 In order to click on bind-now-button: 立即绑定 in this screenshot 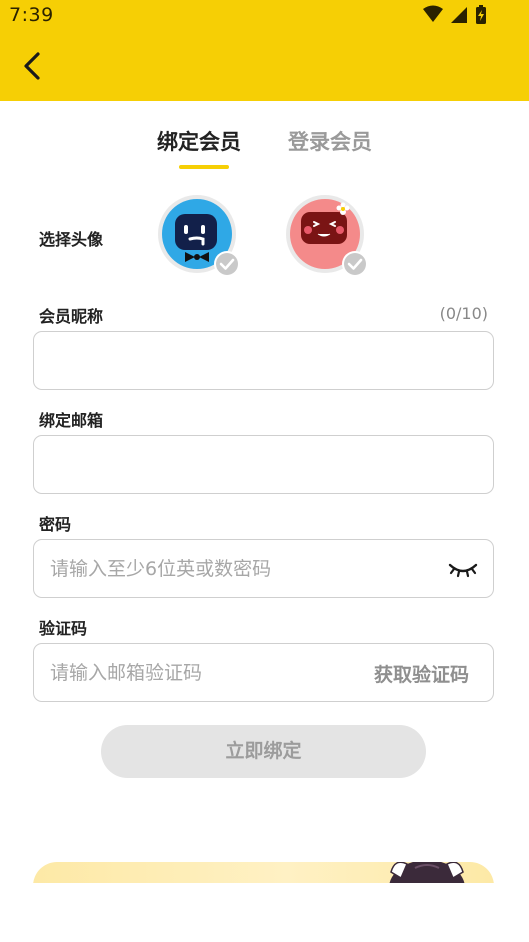, I will do `click(263, 751)`.